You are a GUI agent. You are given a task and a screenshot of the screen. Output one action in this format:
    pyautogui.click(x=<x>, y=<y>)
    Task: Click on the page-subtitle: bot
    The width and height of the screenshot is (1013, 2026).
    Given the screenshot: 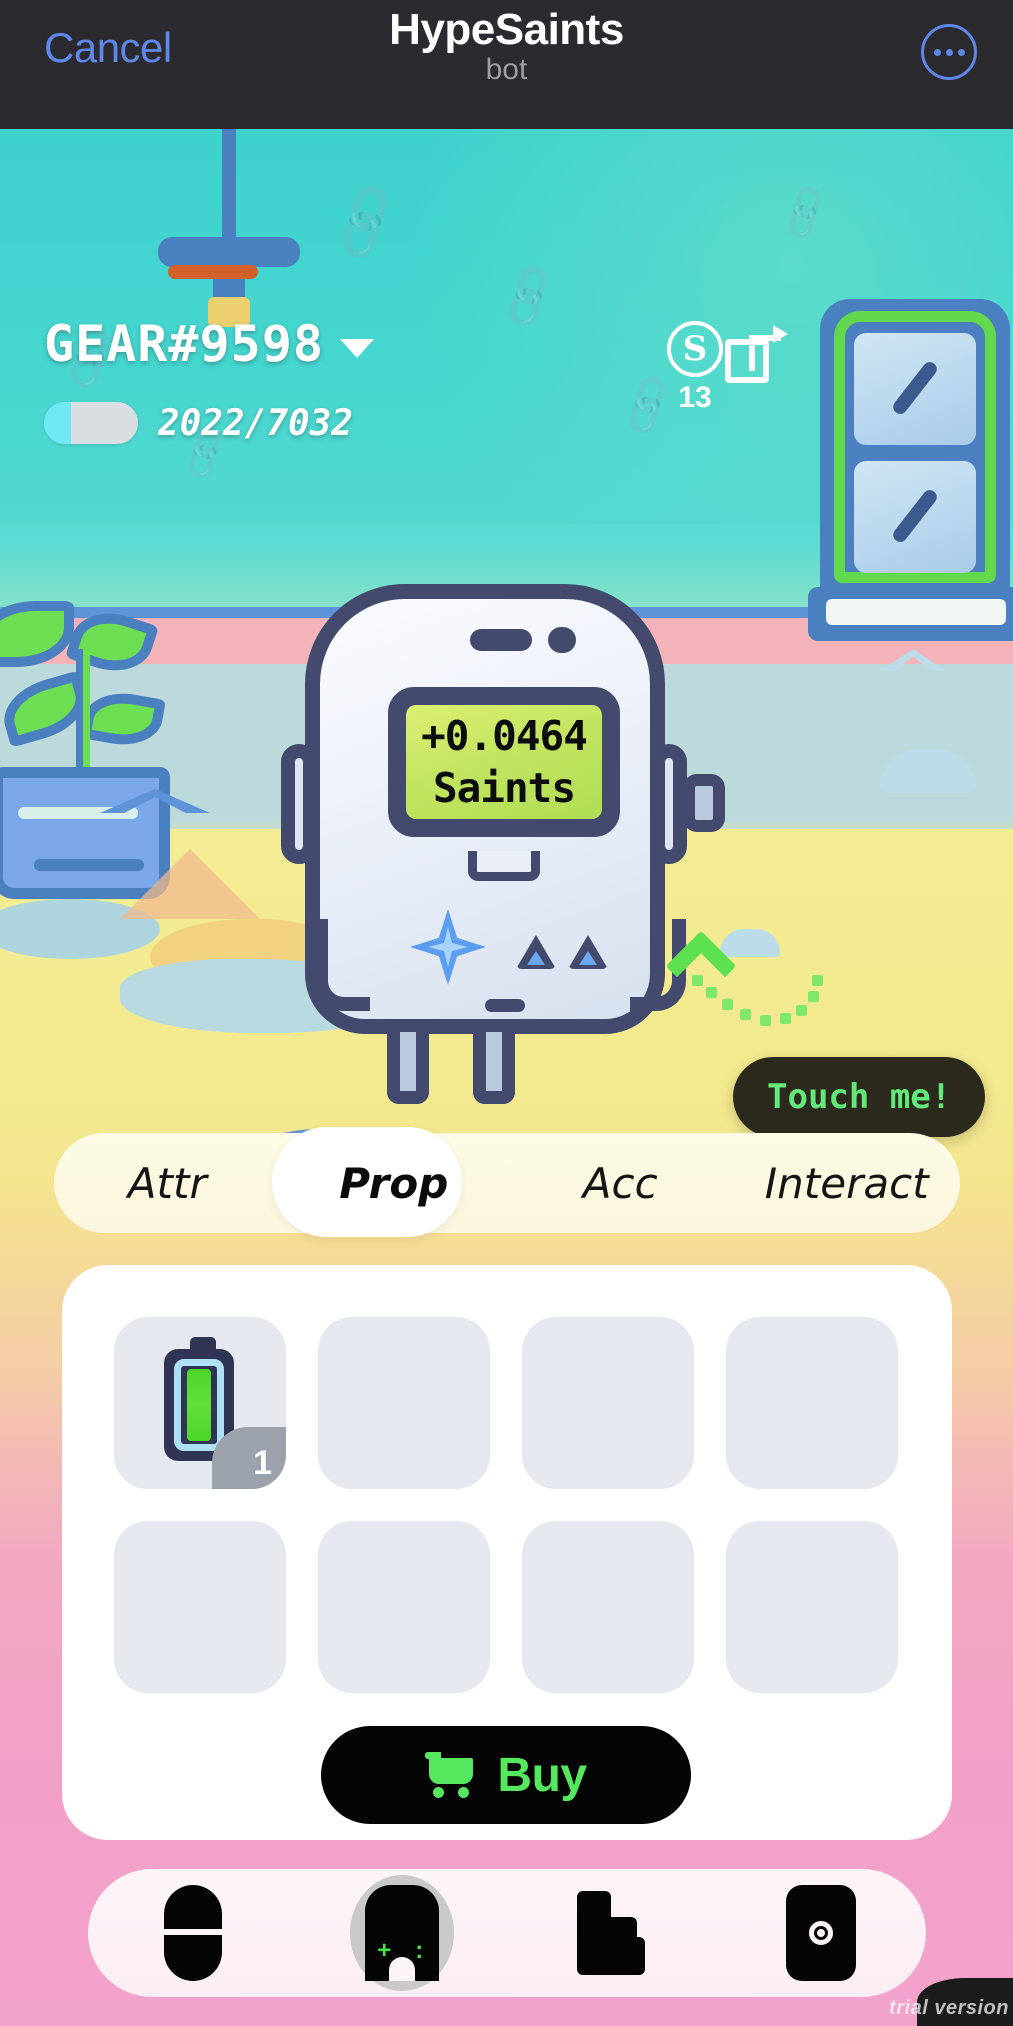 What is the action you would take?
    pyautogui.click(x=506, y=70)
    